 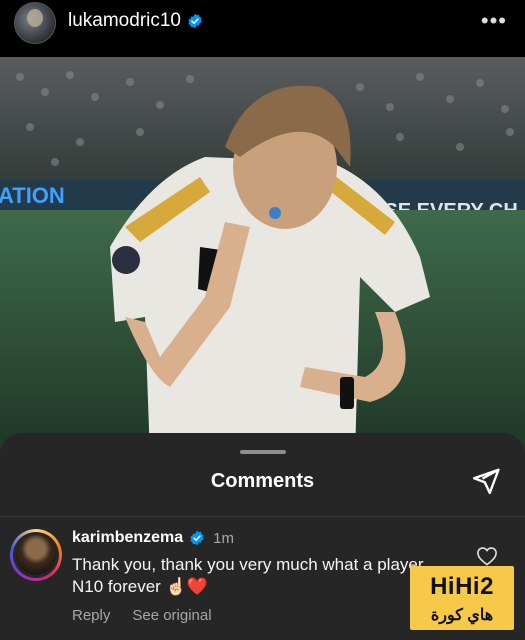 What do you see at coordinates (494, 21) in the screenshot?
I see `more-horizontal-icon: •••` at bounding box center [494, 21].